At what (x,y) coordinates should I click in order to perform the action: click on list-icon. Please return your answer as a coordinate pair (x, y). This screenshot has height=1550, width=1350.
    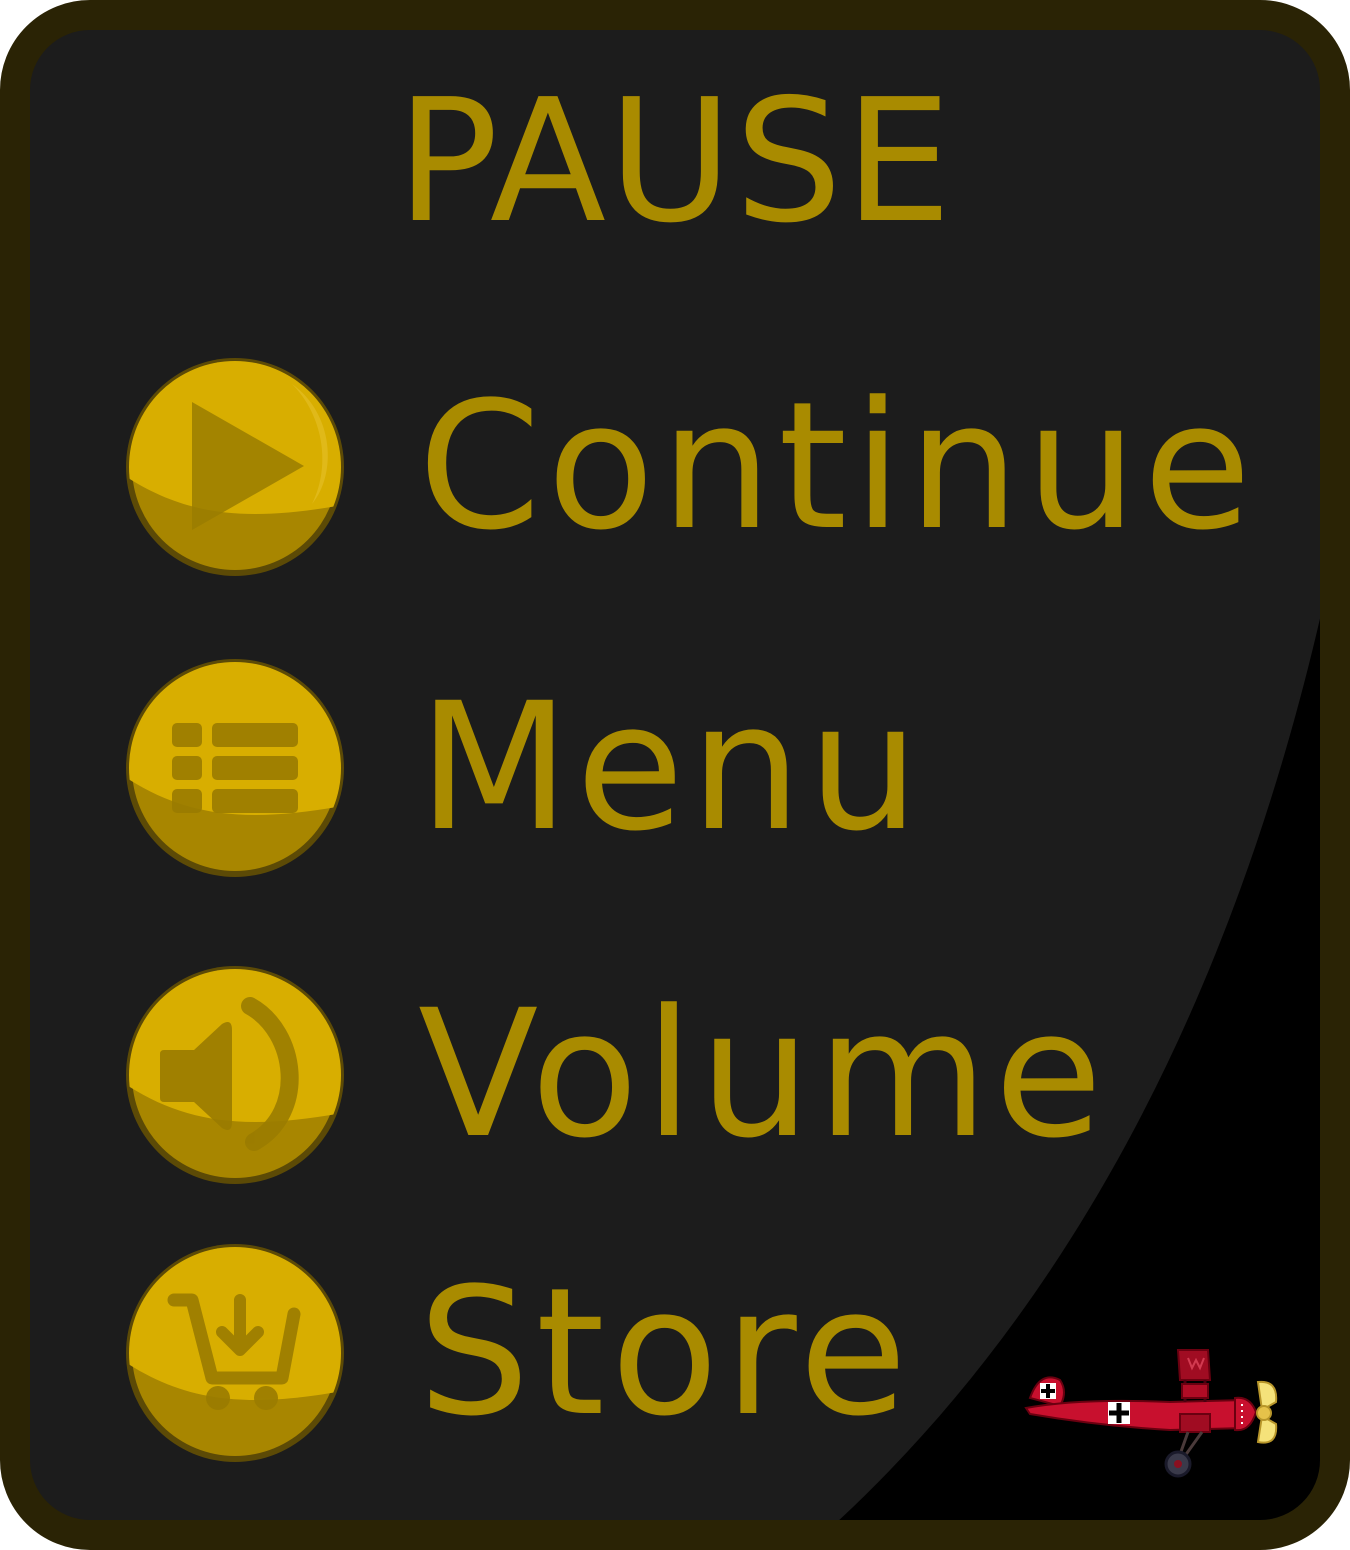
    Looking at the image, I should click on (235, 768).